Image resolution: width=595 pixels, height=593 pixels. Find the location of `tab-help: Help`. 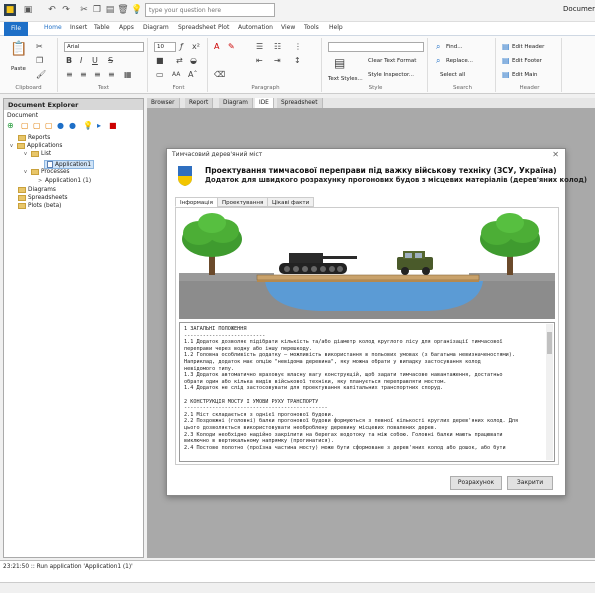

tab-help: Help is located at coordinates (336, 27).